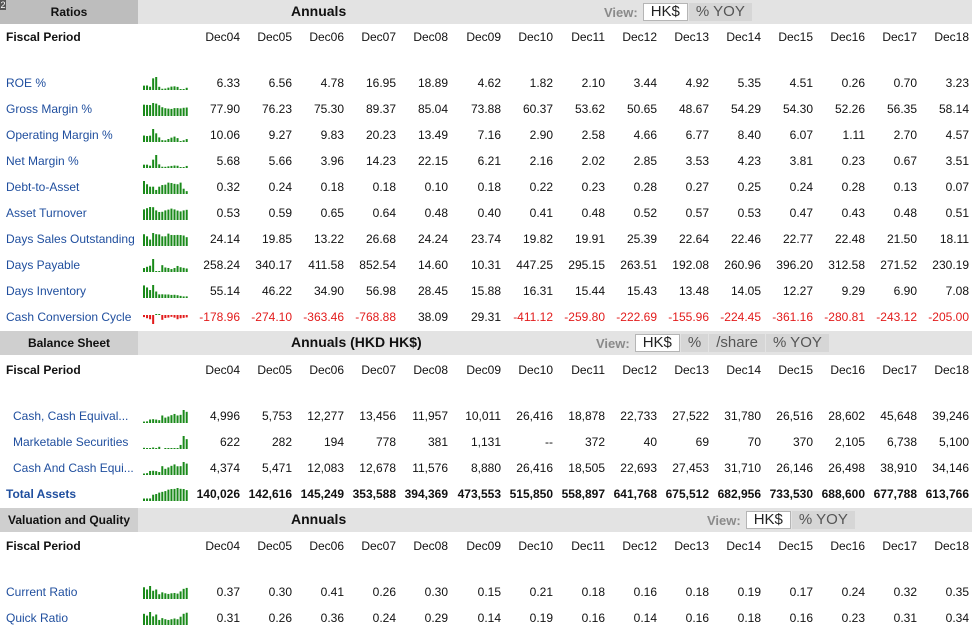 The image size is (972, 632). What do you see at coordinates (69, 520) in the screenshot?
I see `valuation-quality-tab: Valuation and Quality` at bounding box center [69, 520].